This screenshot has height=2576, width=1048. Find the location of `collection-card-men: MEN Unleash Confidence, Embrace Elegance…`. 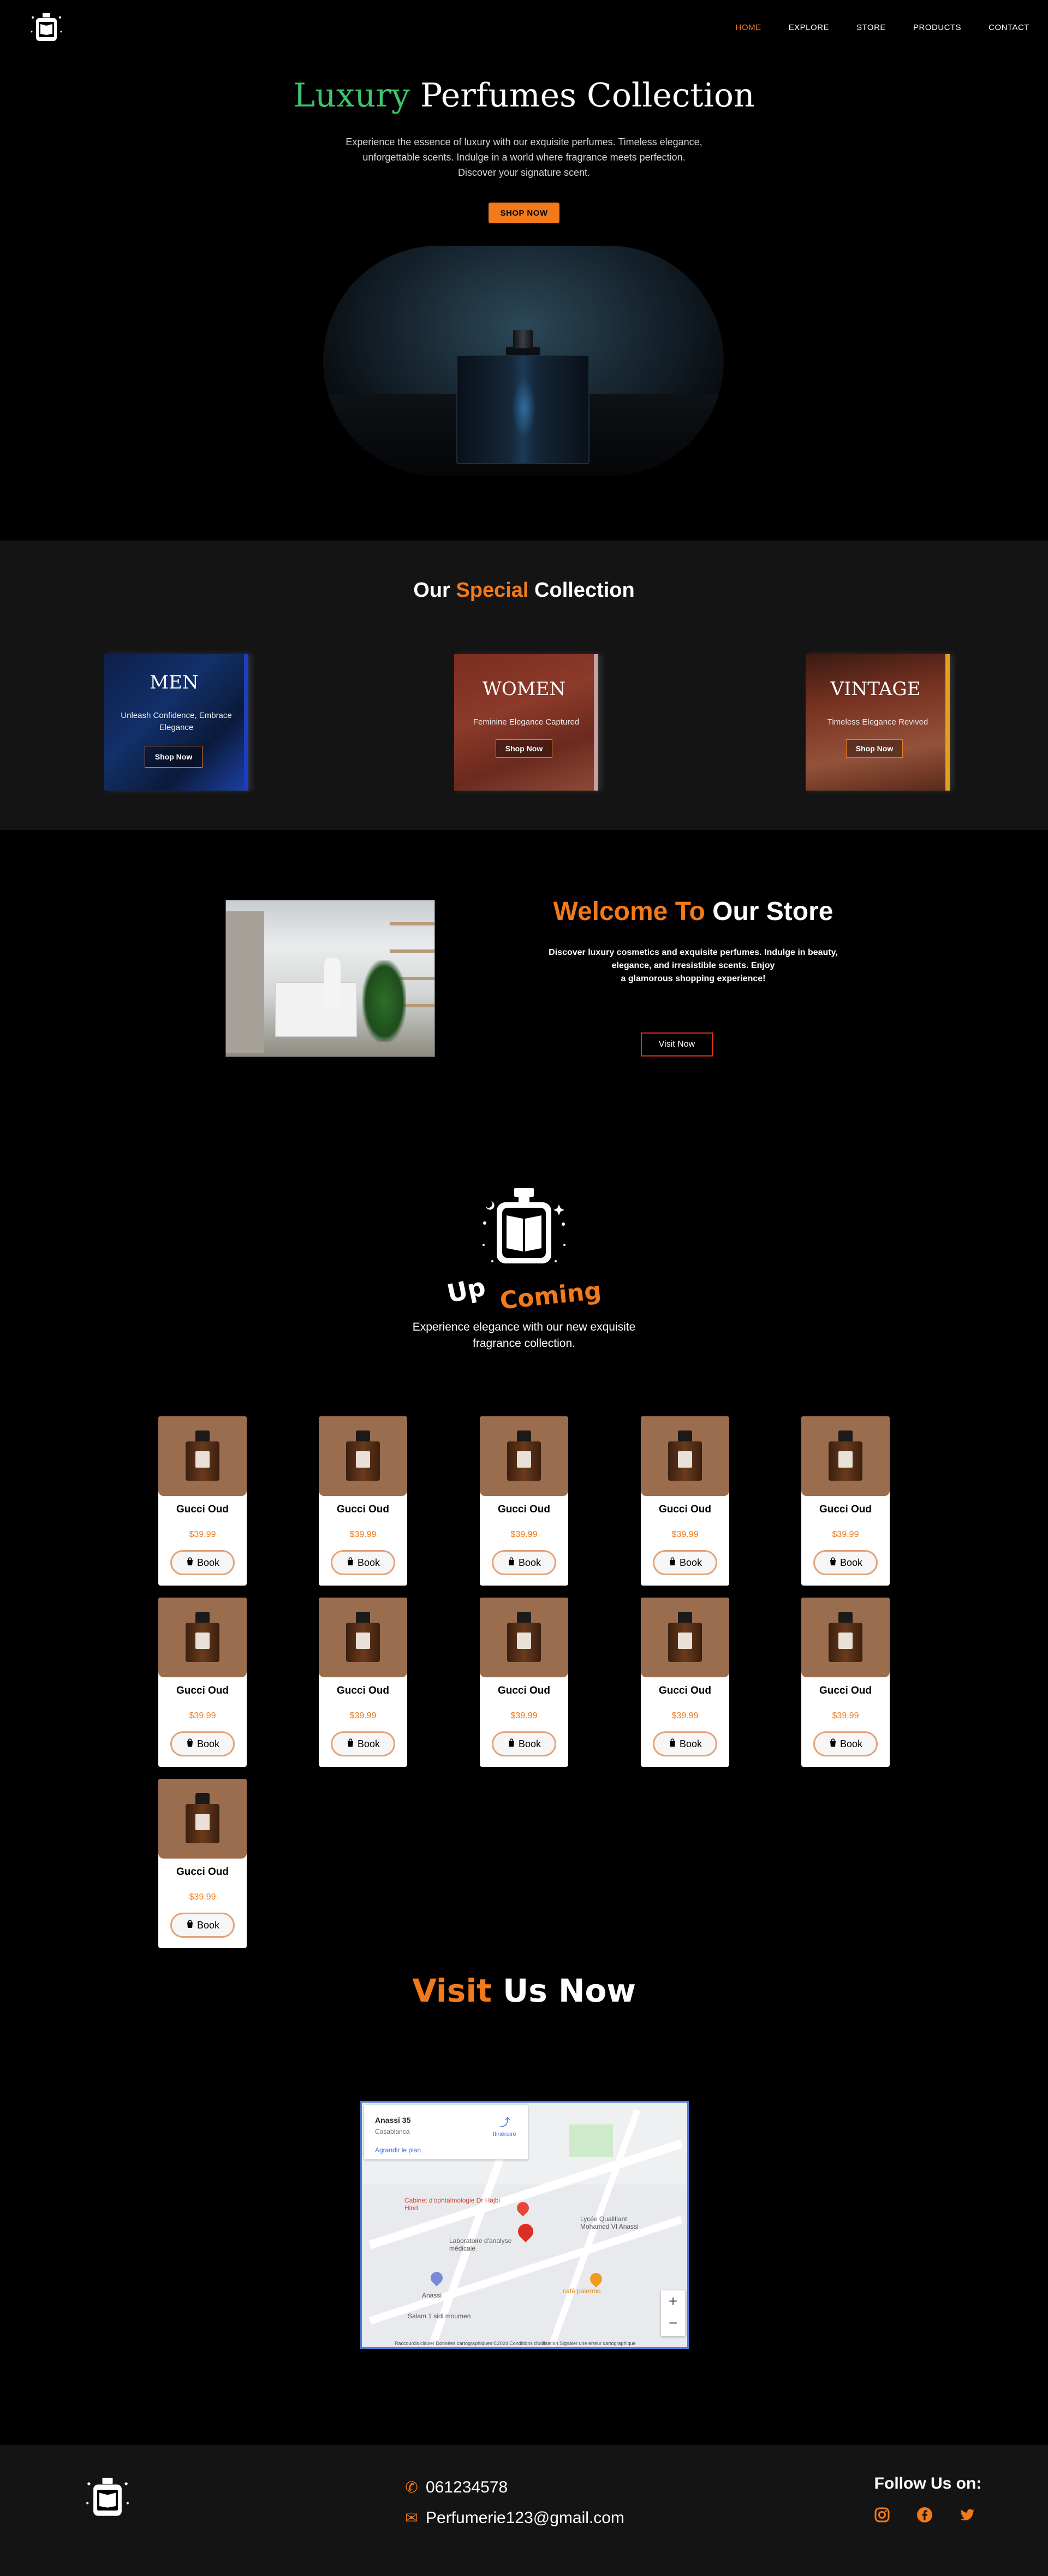

collection-card-men: MEN Unleash Confidence, Embrace Elegance… is located at coordinates (176, 722).